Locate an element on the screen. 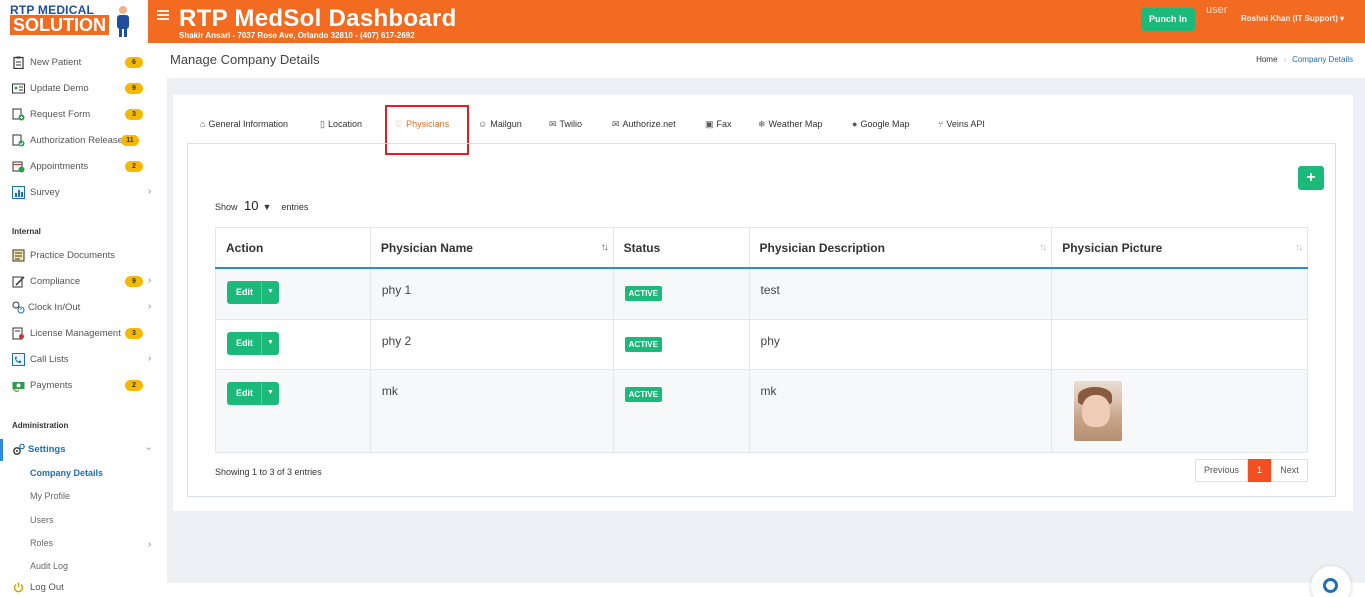  snowflake-icon: ❄ is located at coordinates (762, 124).